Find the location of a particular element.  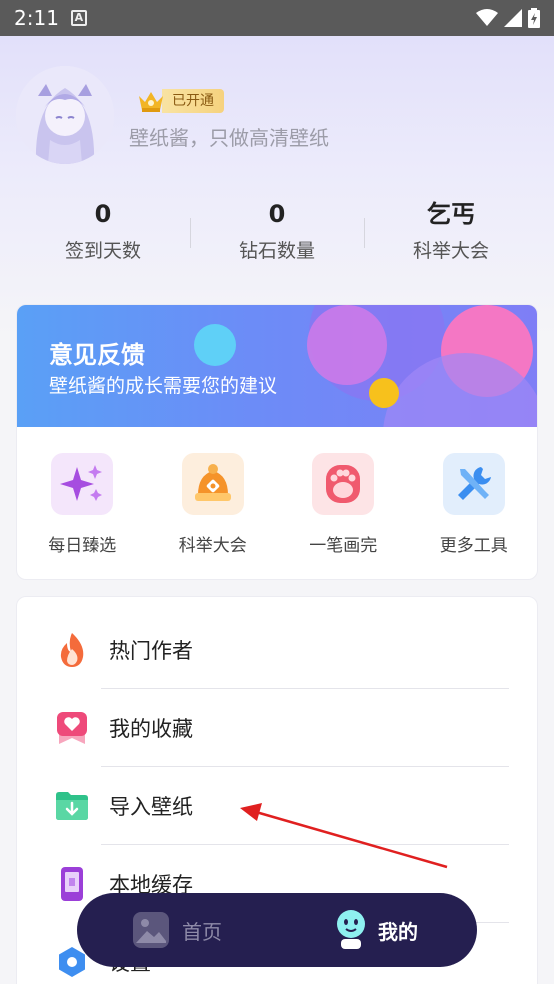

vip-row: 已开通 is located at coordinates (180, 101).